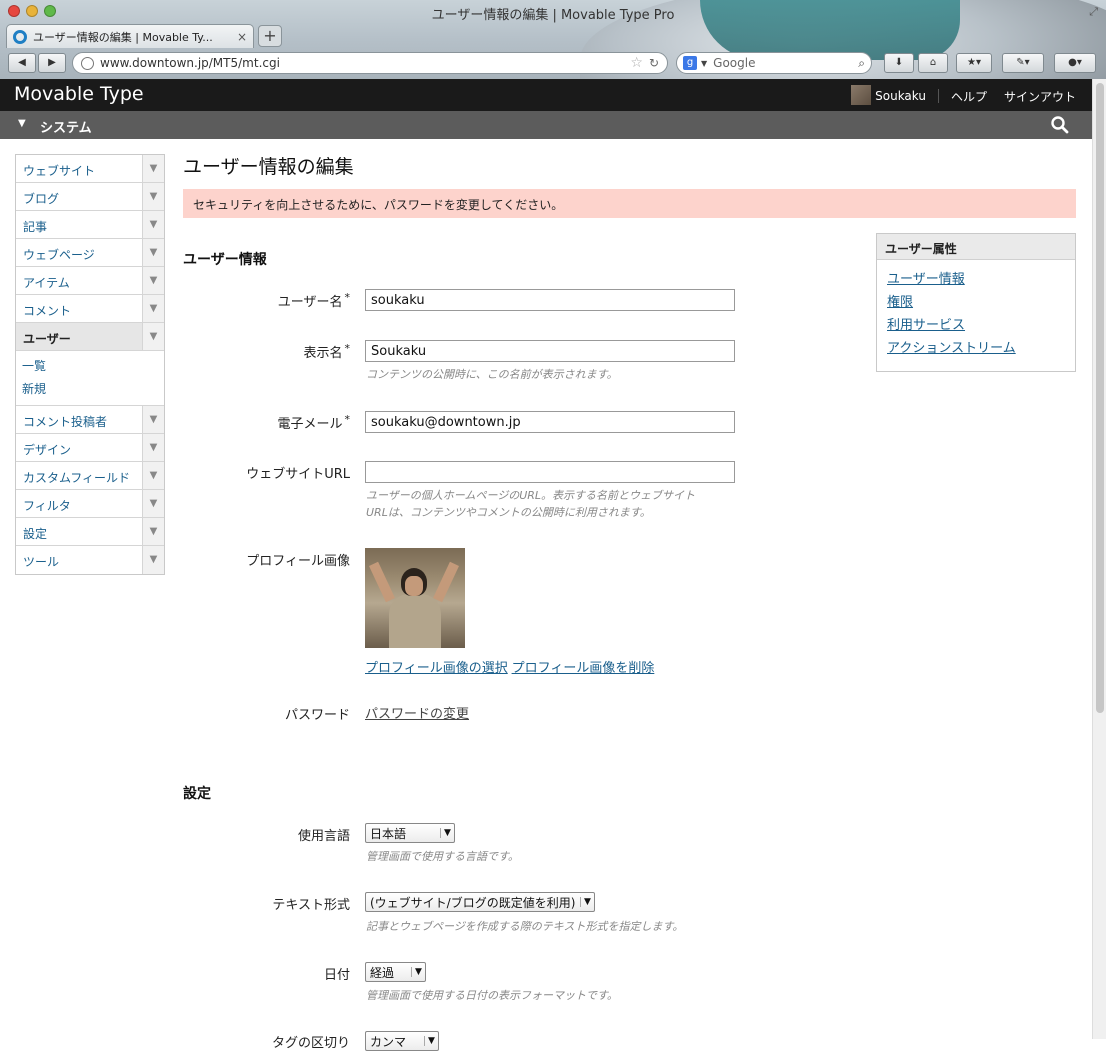 This screenshot has width=1106, height=1051. What do you see at coordinates (298, 474) in the screenshot?
I see `website-url-label: ウェブサイトURL` at bounding box center [298, 474].